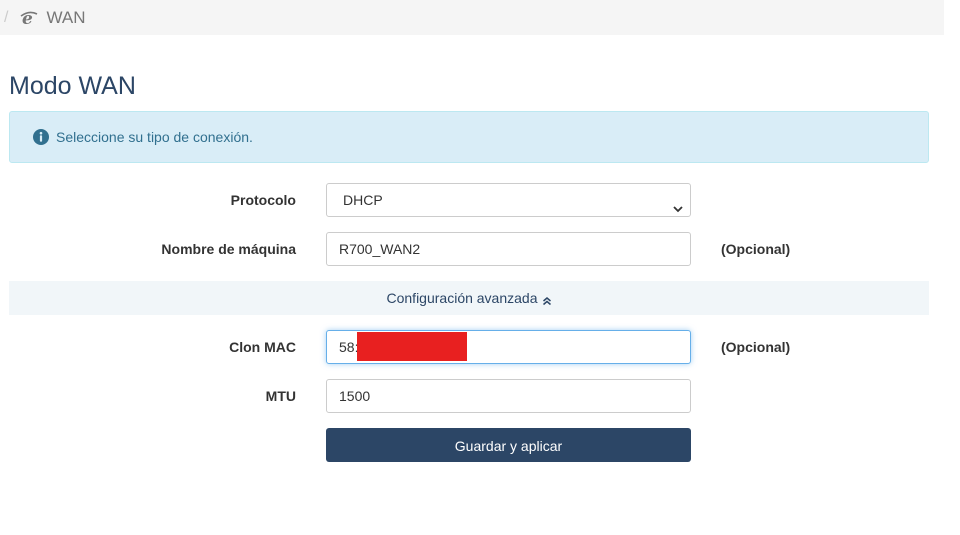  What do you see at coordinates (462, 298) in the screenshot?
I see `advanced-settings-label: Configuración avanzada` at bounding box center [462, 298].